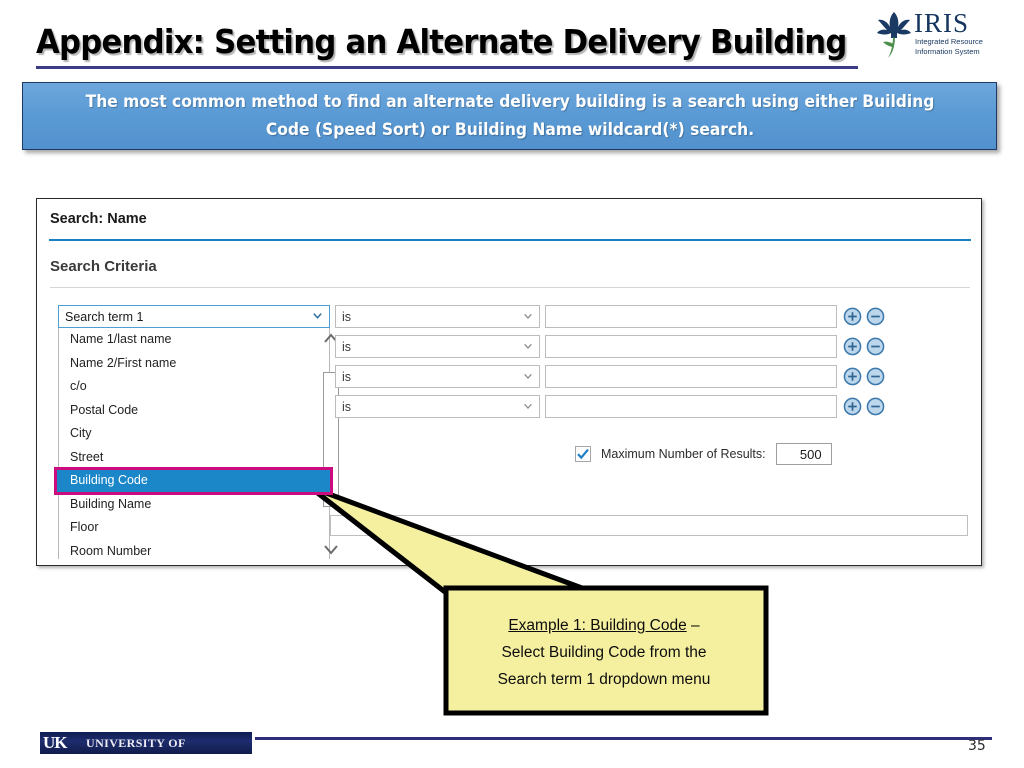  I want to click on uk-name: UNIVERSITY OF KENTUCKY, so click(136, 745).